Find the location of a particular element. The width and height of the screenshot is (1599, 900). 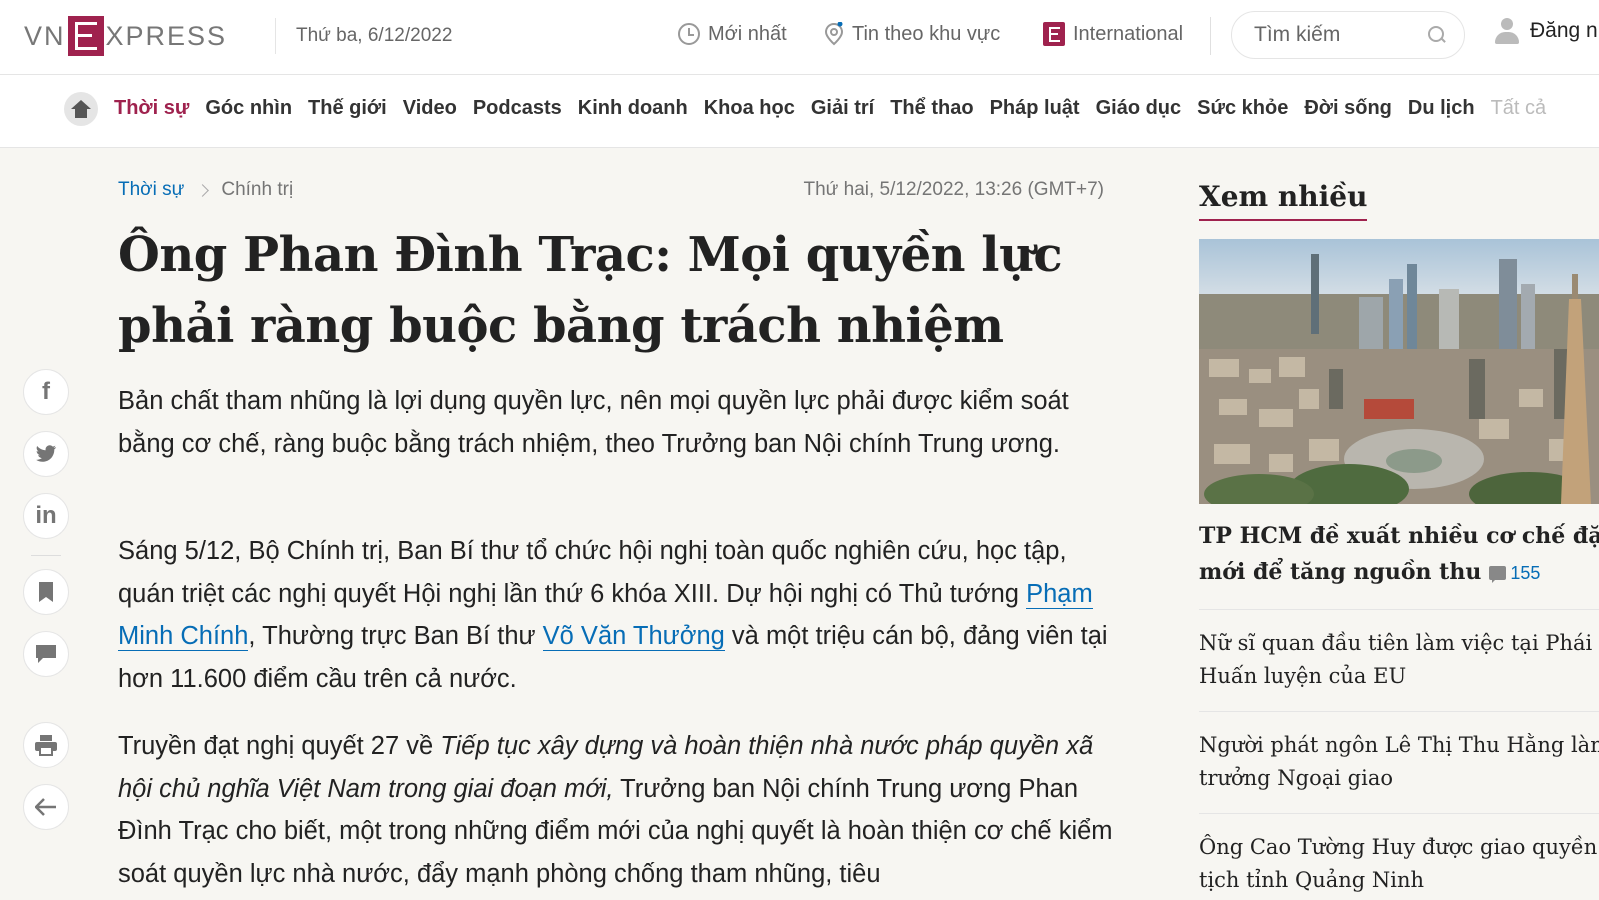

international-label: International is located at coordinates (1128, 33).